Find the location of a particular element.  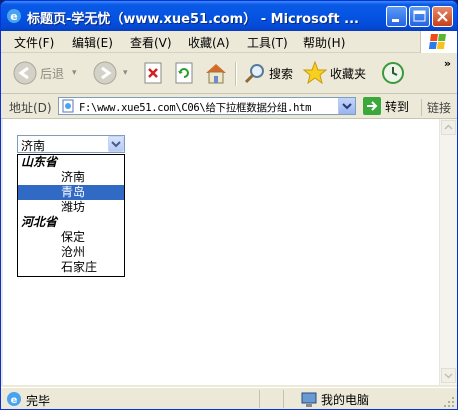

history-button is located at coordinates (393, 73).